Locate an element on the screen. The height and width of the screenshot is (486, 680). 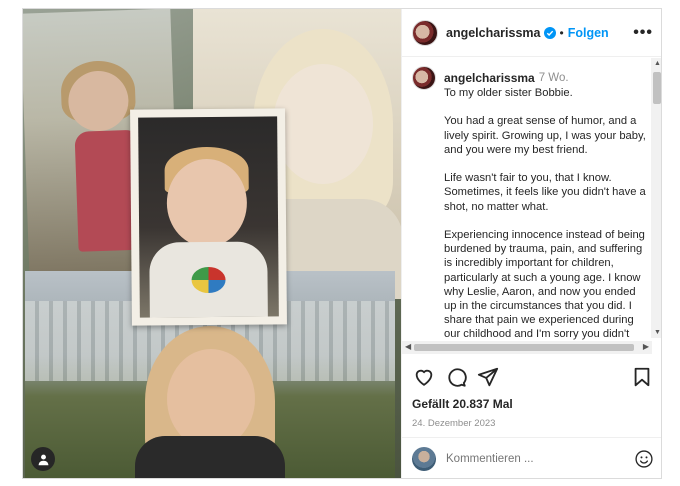
scroll-right-arrow: ▶ is located at coordinates (646, 346).